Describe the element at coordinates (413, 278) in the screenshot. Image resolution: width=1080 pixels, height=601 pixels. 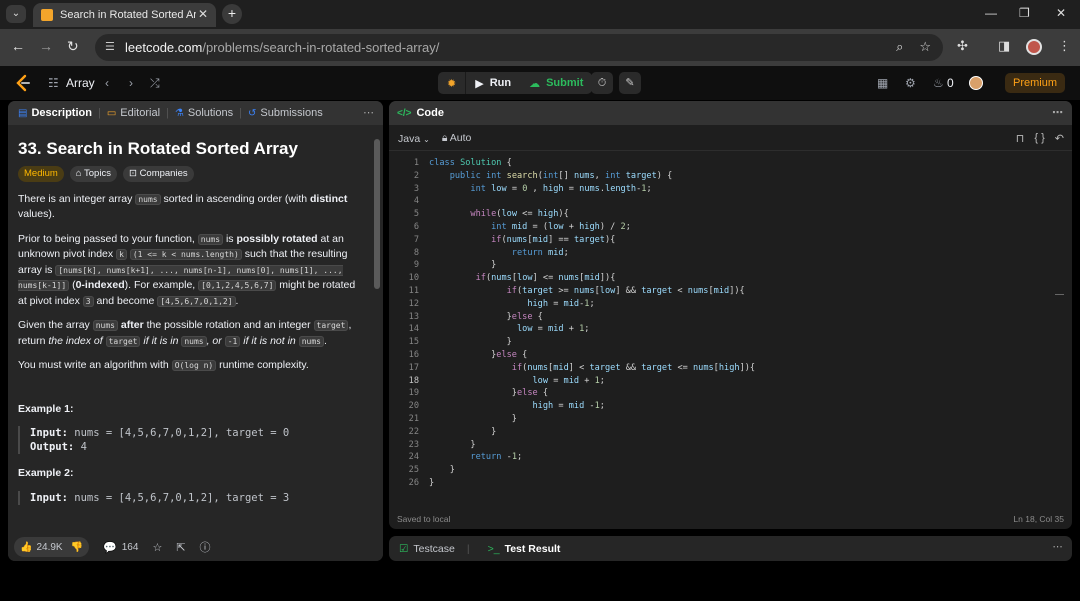
I see `line-number: 10` at that location.